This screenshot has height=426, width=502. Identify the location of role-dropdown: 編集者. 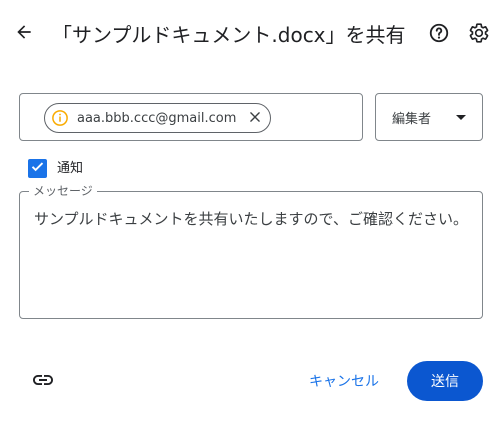
(429, 117).